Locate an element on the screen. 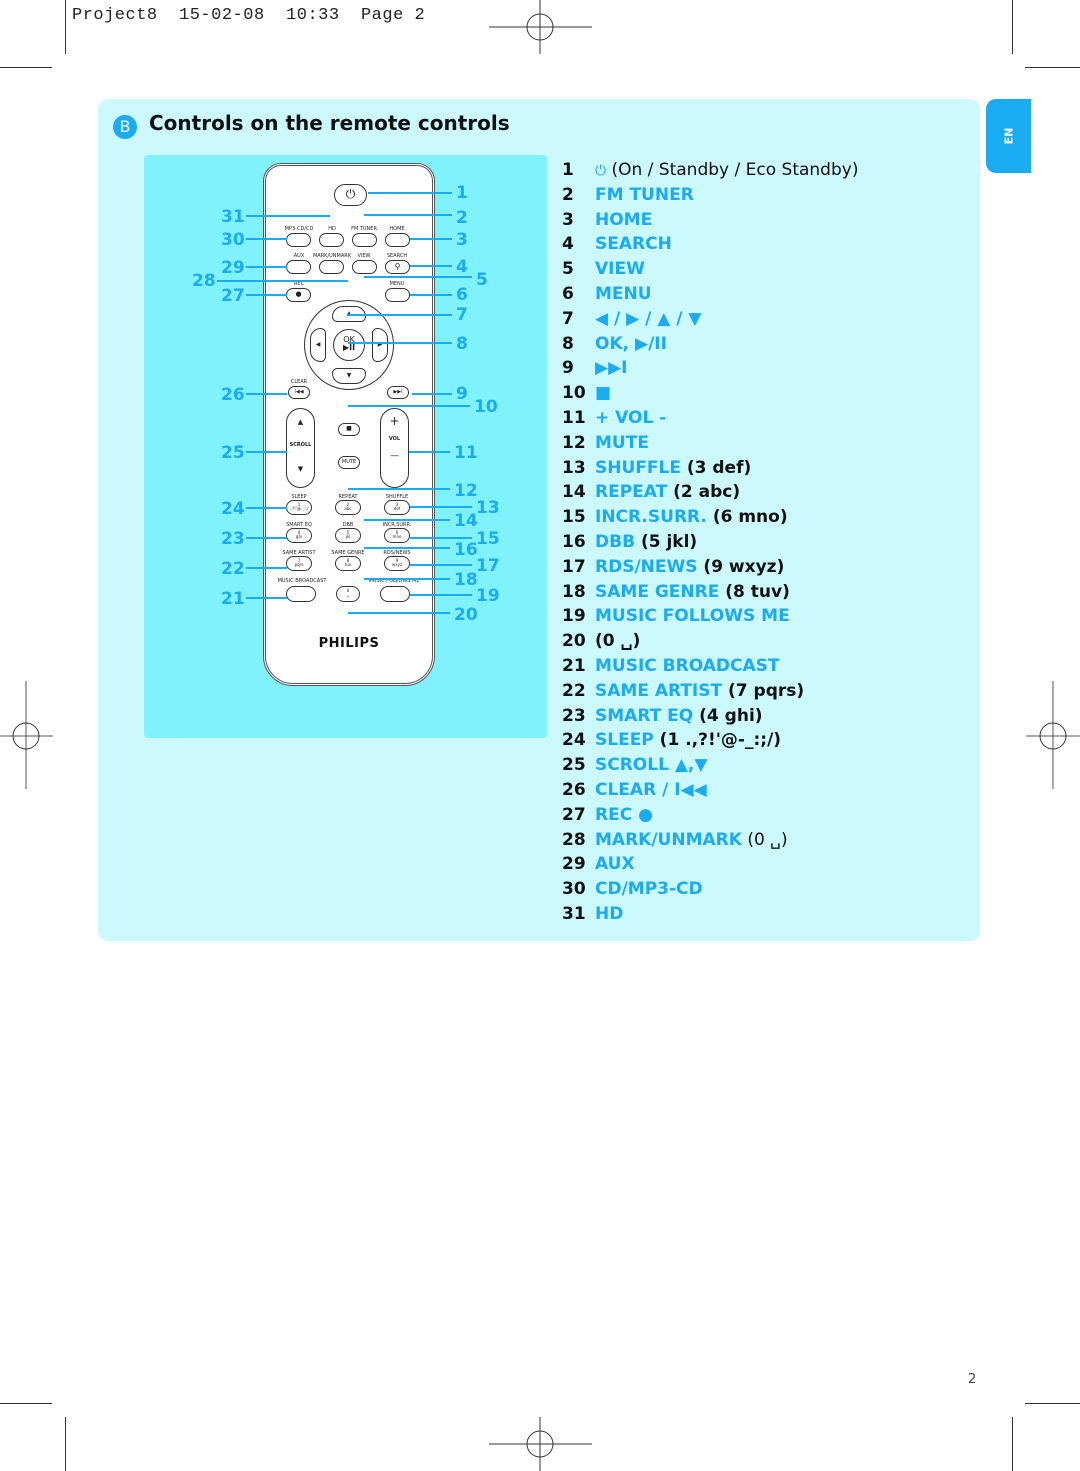 Image resolution: width=1080 pixels, height=1471 pixels. volume-up-icon: + is located at coordinates (394, 421).